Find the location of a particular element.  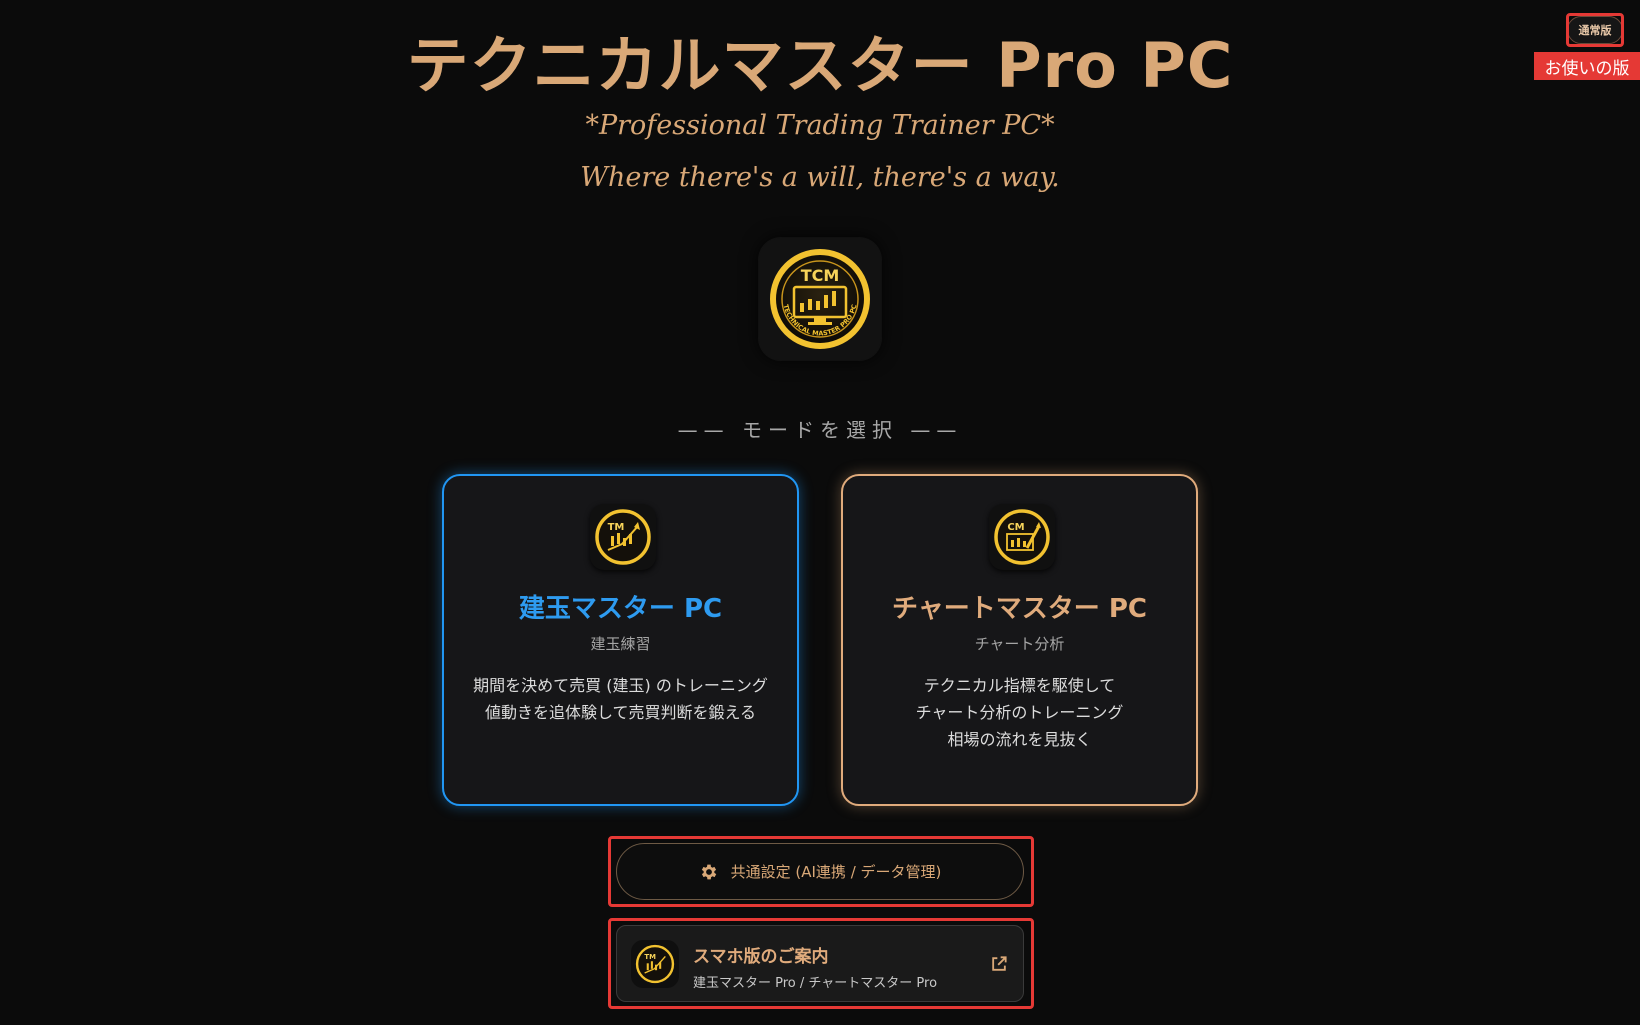

tcm-logo-icon: TCM TECHNICAL MASTER PRO PC is located at coordinates (820, 299).